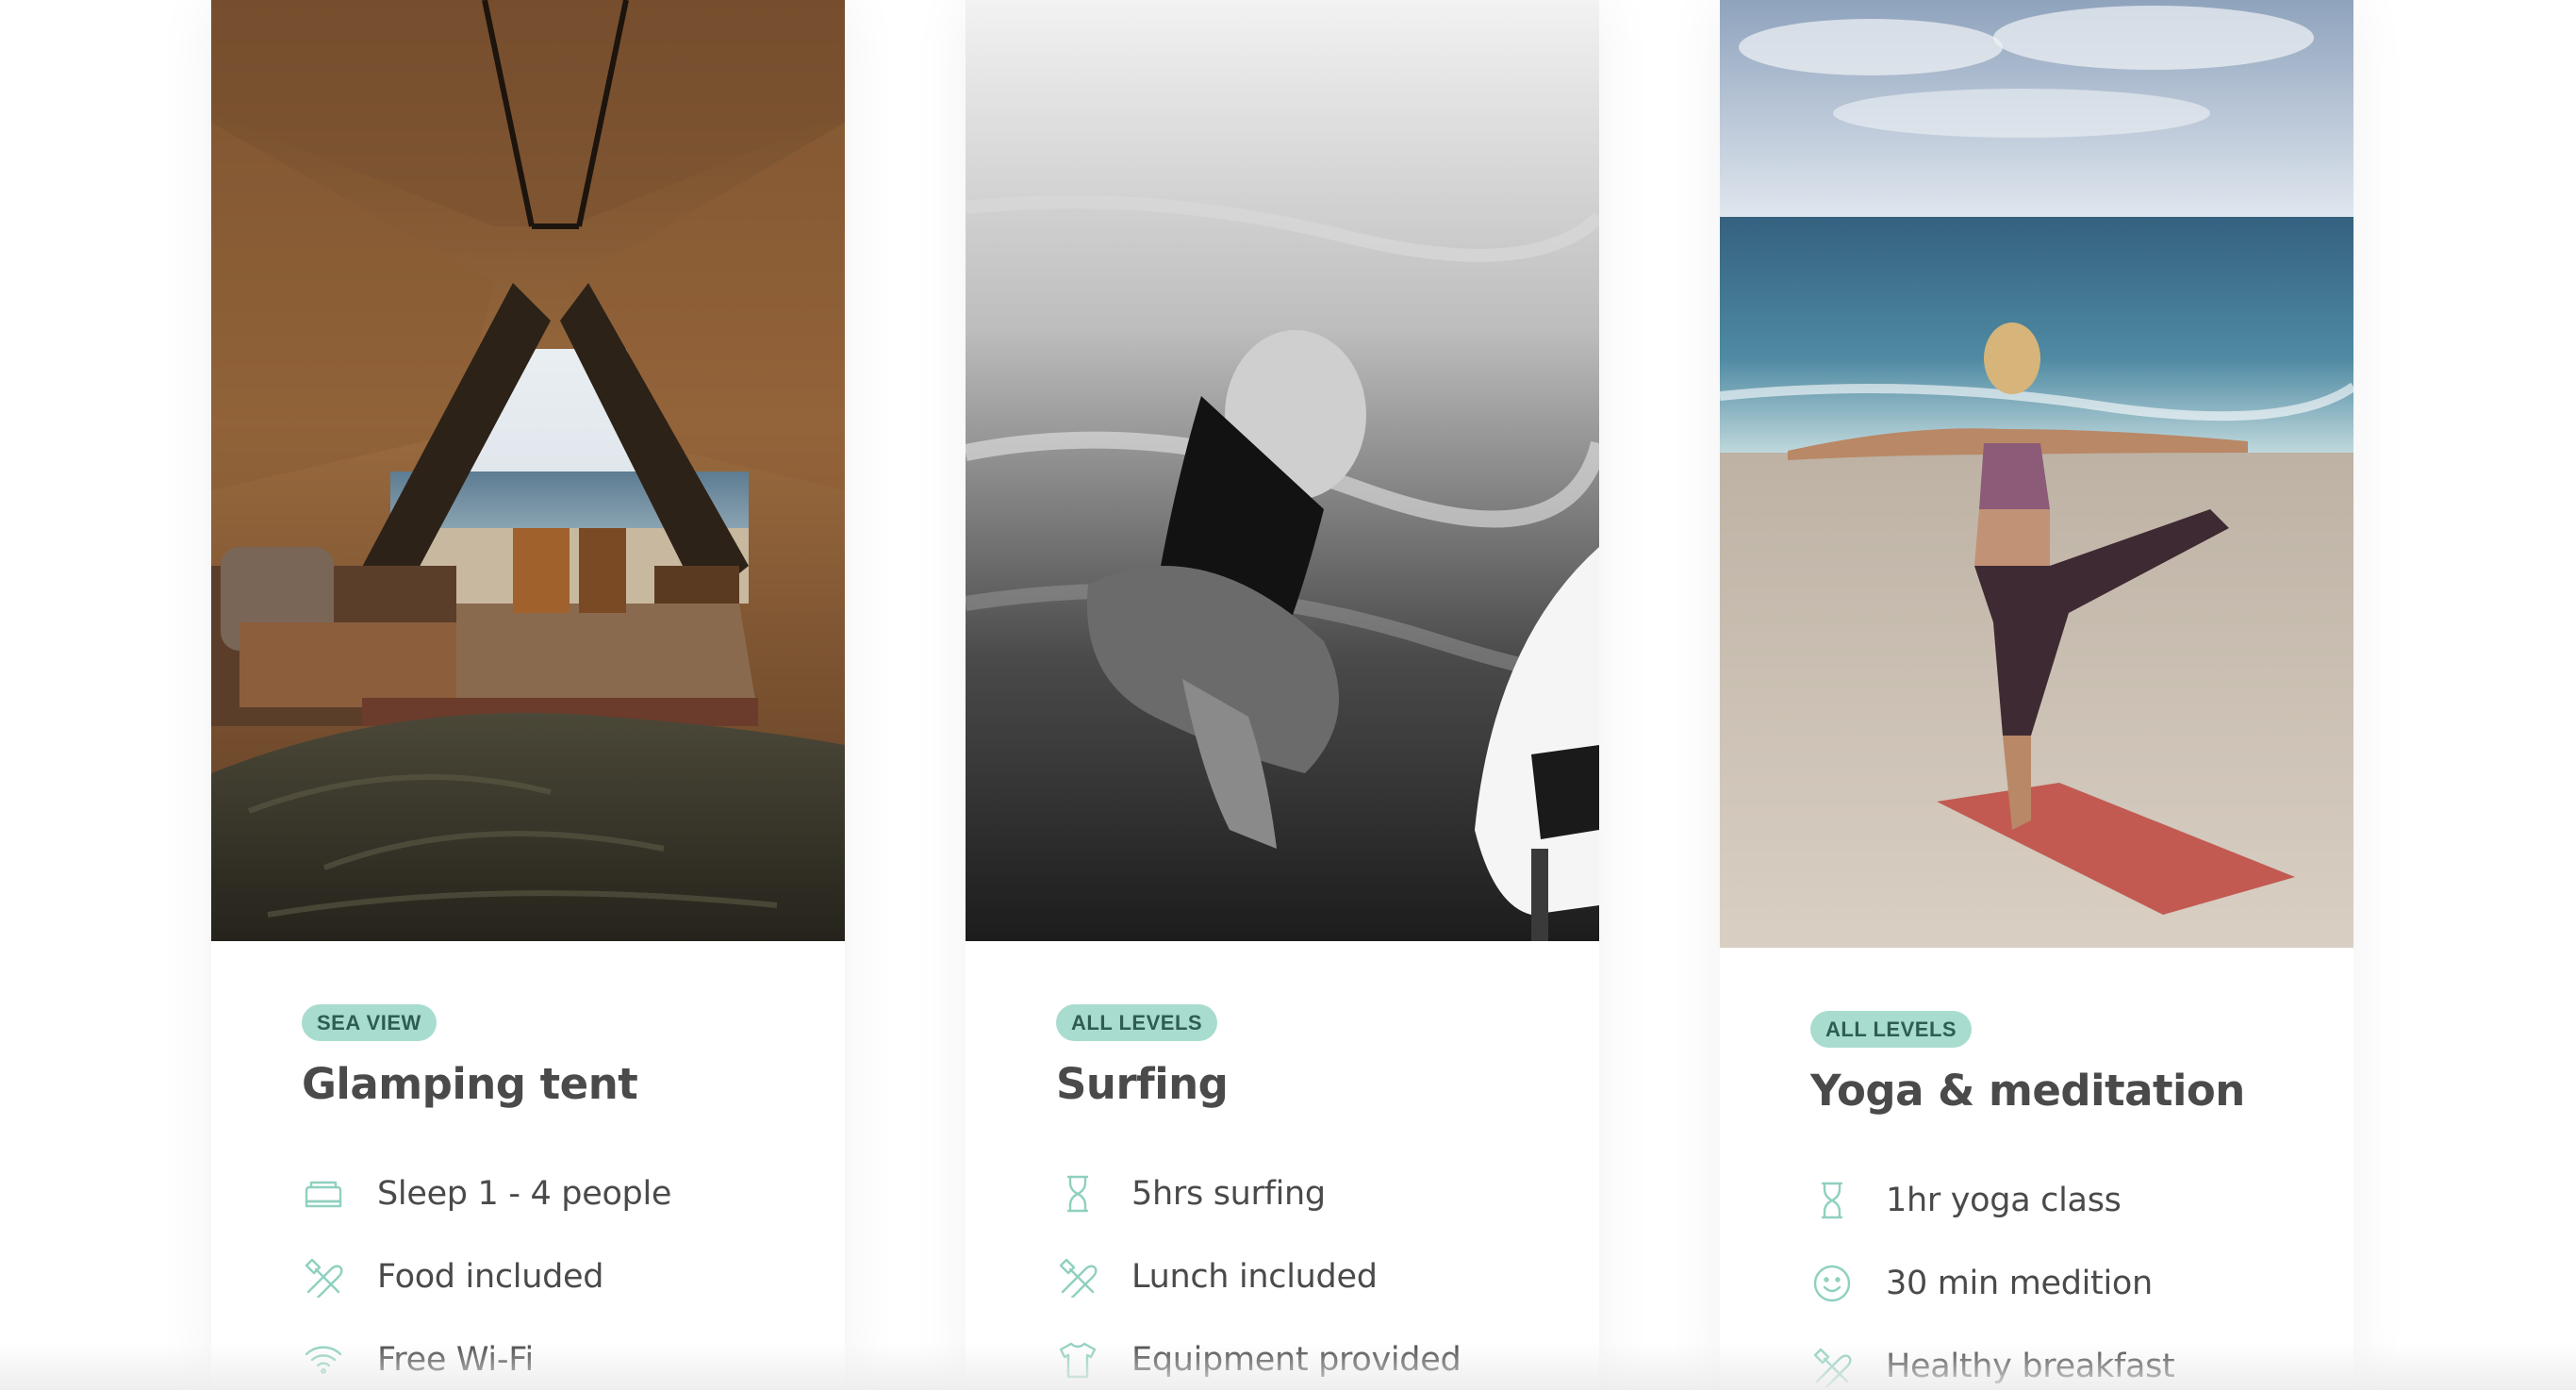 The image size is (2576, 1390). I want to click on feature-label: 1hr yoga class, so click(2004, 1200).